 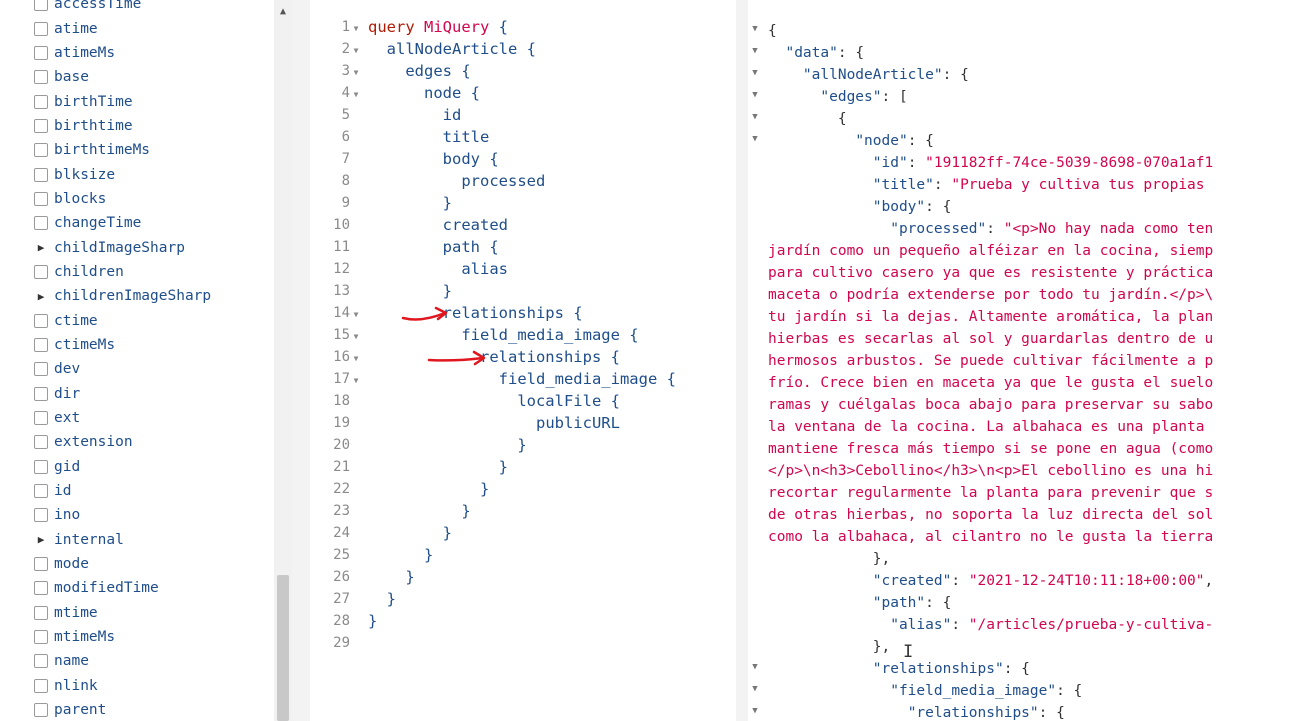 I want to click on explorer-field: ctimeMs, so click(x=154, y=345).